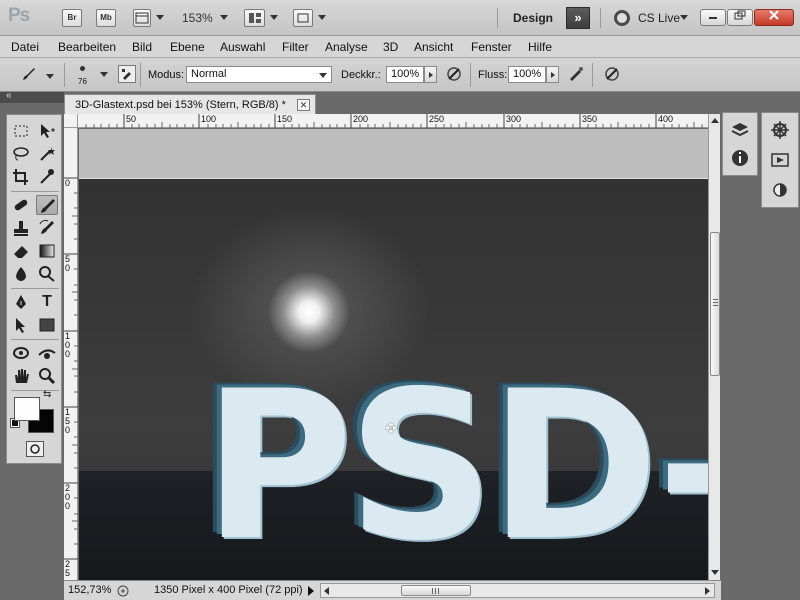 This screenshot has width=800, height=600. What do you see at coordinates (131, 119) in the screenshot?
I see `ruler-tick-label: 50` at bounding box center [131, 119].